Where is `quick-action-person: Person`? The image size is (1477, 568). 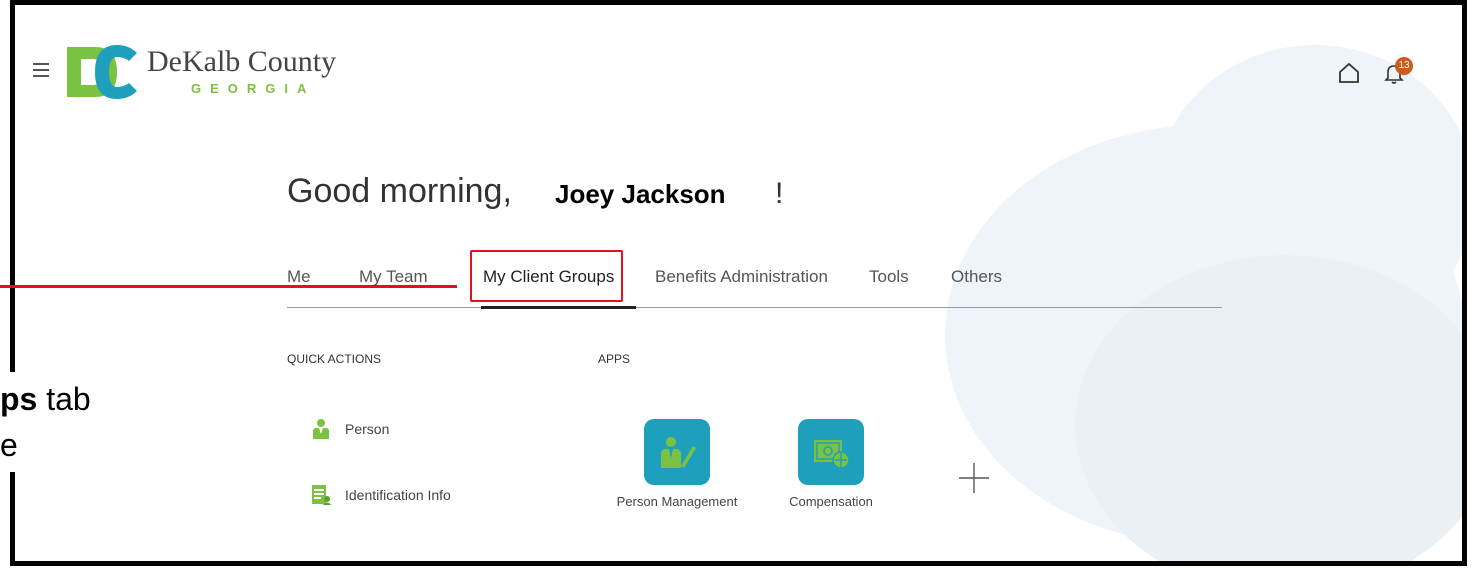 quick-action-person: Person is located at coordinates (350, 429).